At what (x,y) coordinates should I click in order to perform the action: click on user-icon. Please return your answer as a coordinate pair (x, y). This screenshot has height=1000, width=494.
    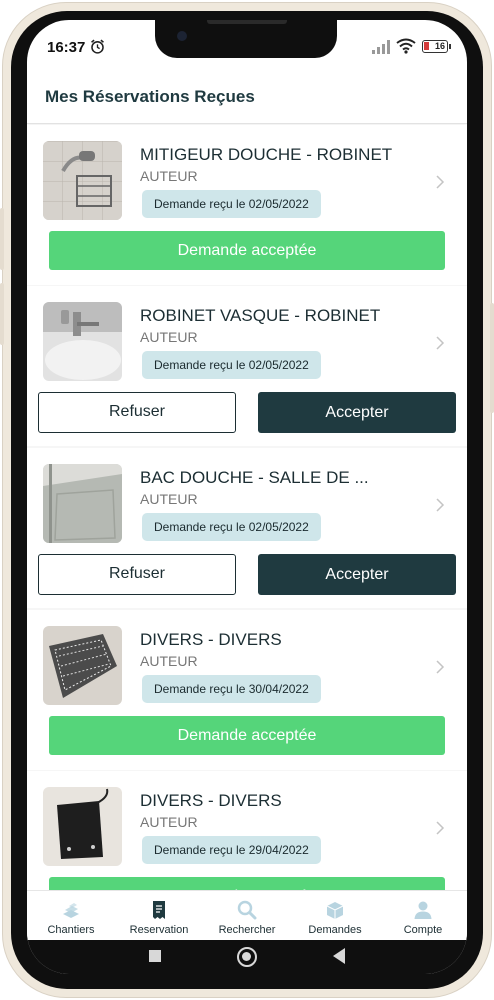
    Looking at the image, I should click on (423, 910).